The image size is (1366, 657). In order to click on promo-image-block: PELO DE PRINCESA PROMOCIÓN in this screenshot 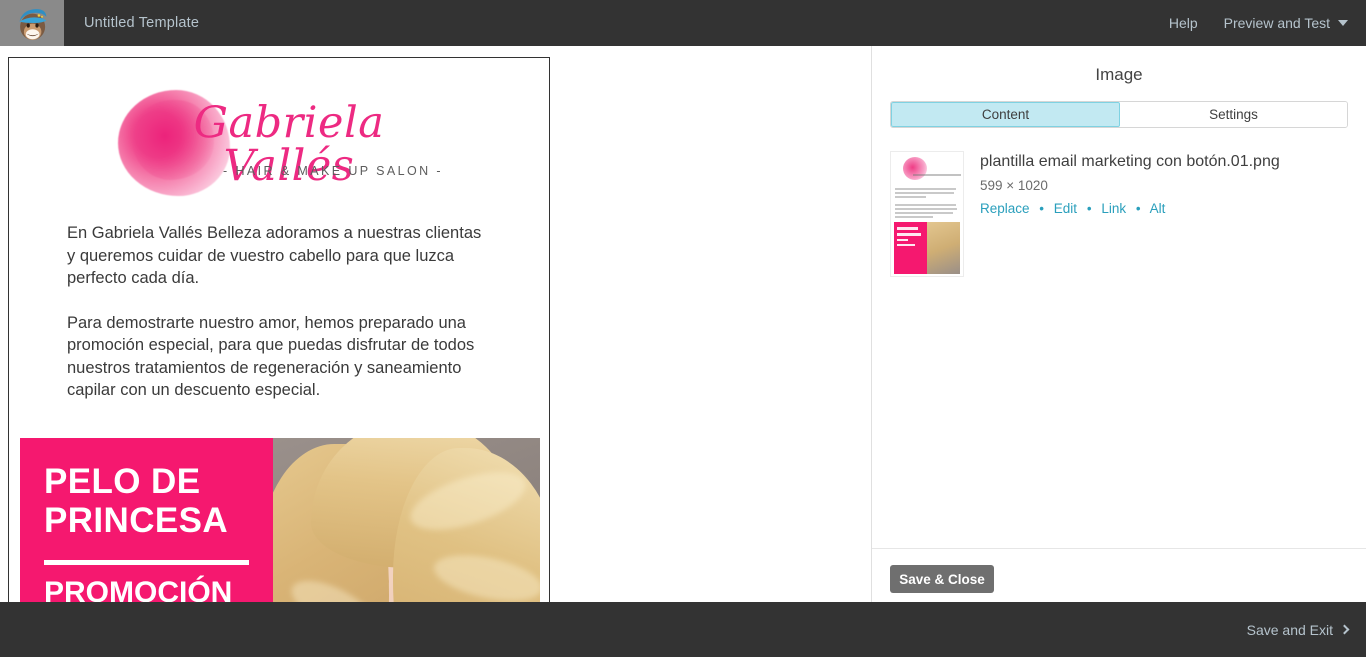, I will do `click(280, 520)`.